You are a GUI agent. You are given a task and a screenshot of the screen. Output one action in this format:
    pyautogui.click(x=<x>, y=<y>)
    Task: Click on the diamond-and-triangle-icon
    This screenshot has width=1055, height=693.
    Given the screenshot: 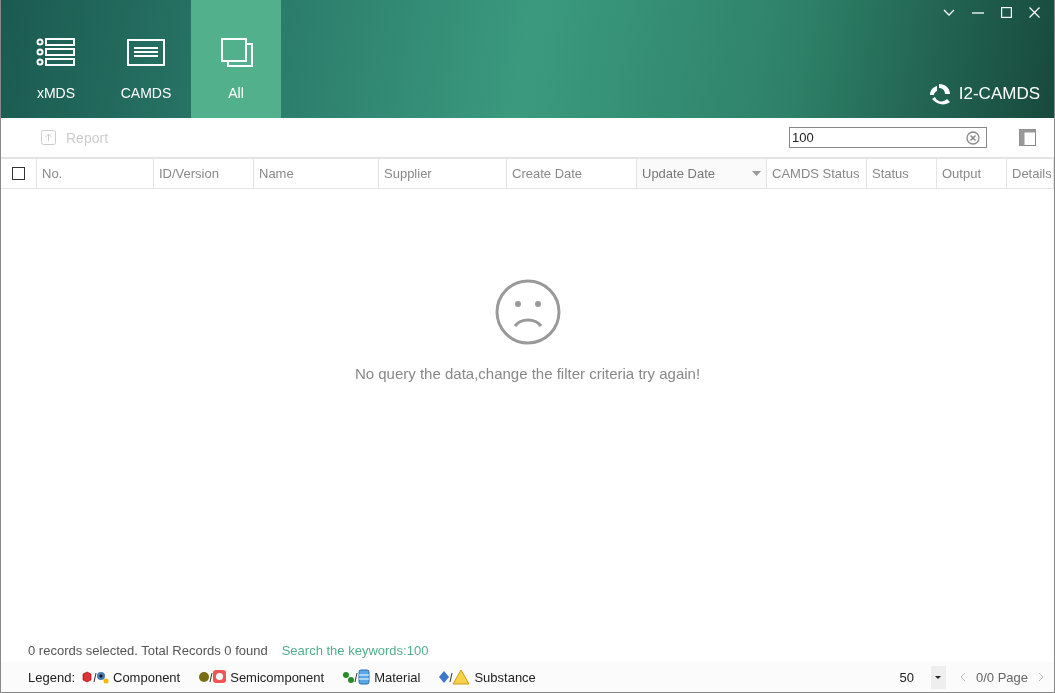 What is the action you would take?
    pyautogui.click(x=454, y=677)
    